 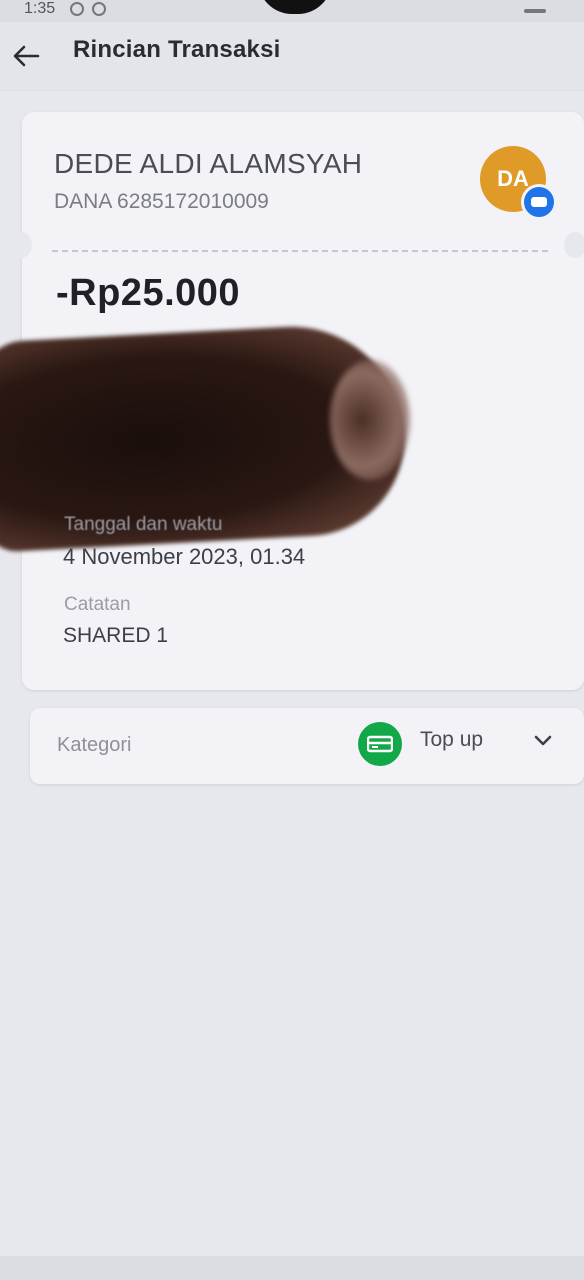 I want to click on category-label: Kategori, so click(x=94, y=745).